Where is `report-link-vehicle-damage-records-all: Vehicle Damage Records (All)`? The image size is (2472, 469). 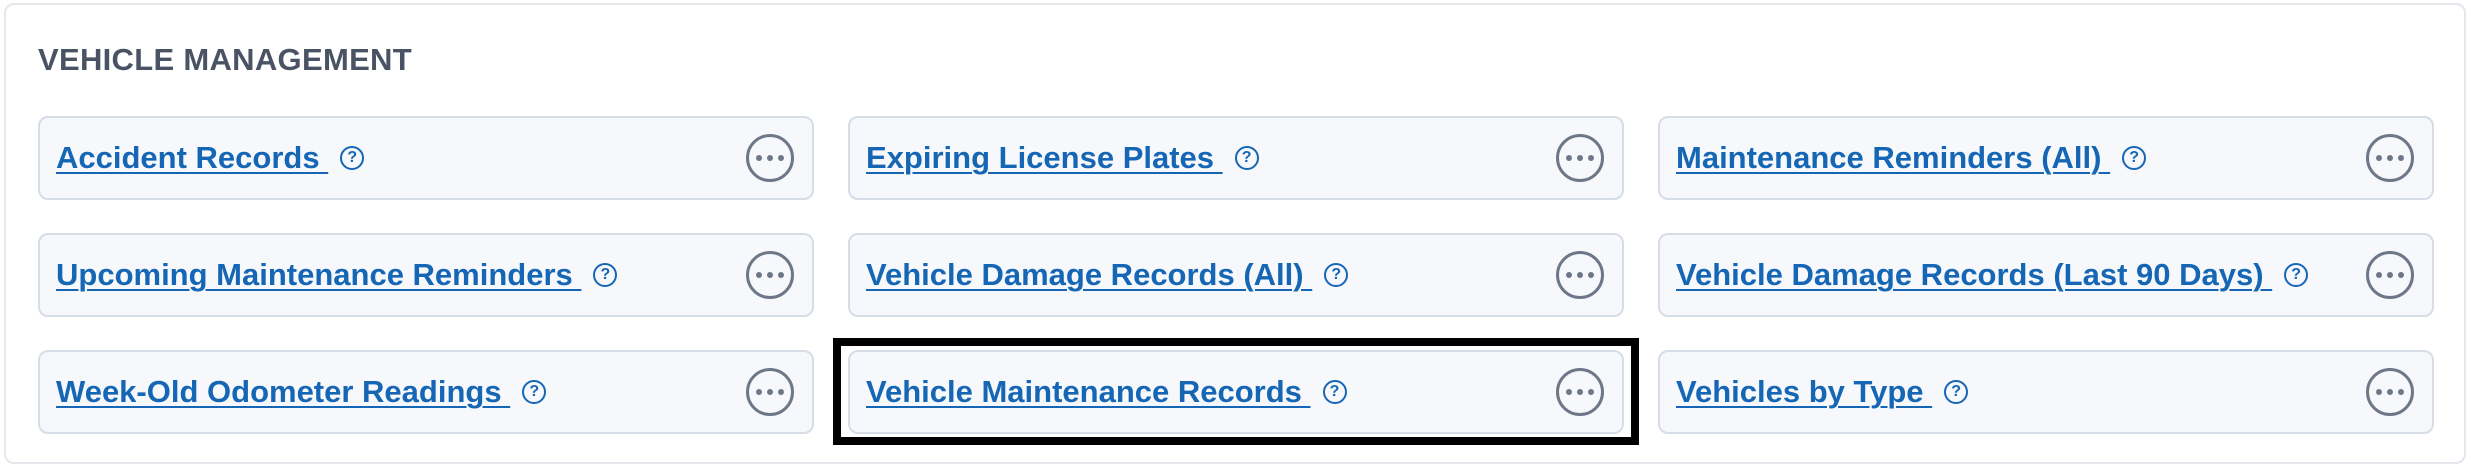
report-link-vehicle-damage-records-all: Vehicle Damage Records (All) is located at coordinates (1089, 275).